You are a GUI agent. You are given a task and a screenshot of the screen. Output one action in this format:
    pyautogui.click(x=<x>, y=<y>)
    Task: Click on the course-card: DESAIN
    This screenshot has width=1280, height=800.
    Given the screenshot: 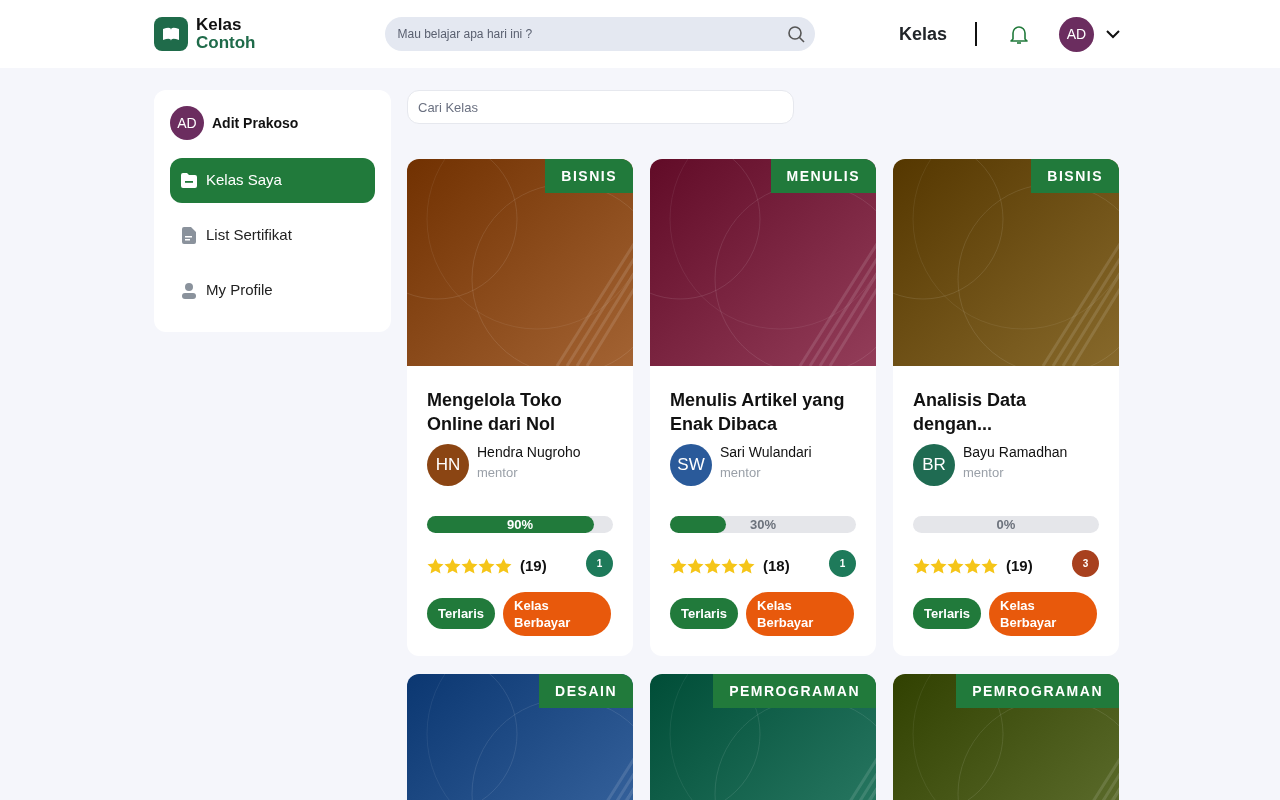 What is the action you would take?
    pyautogui.click(x=520, y=736)
    